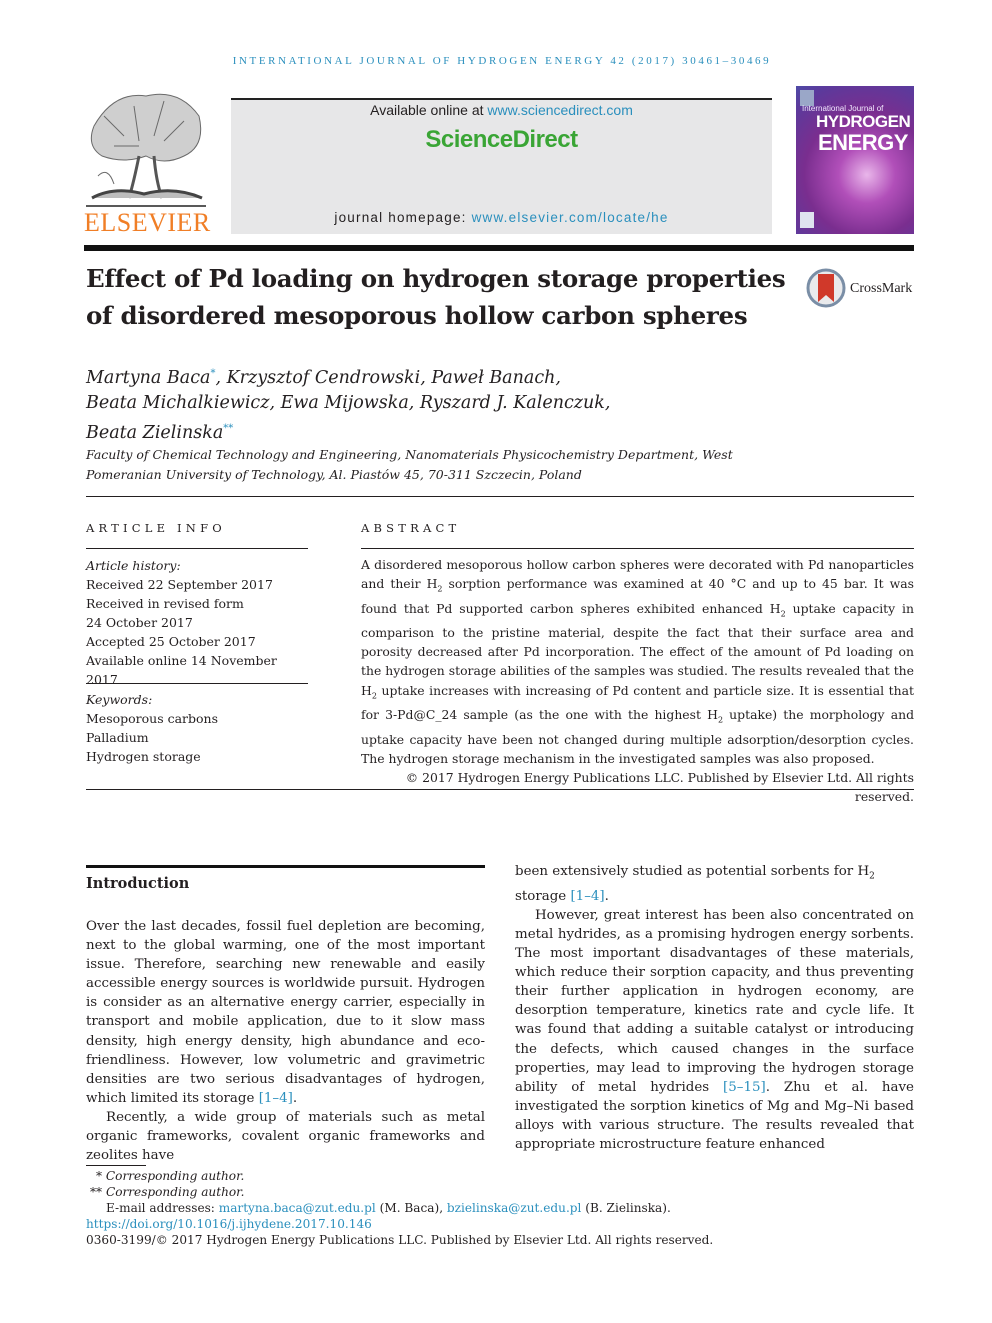  Describe the element at coordinates (744, 1087) in the screenshot. I see `citation-link: [5–15]` at that location.